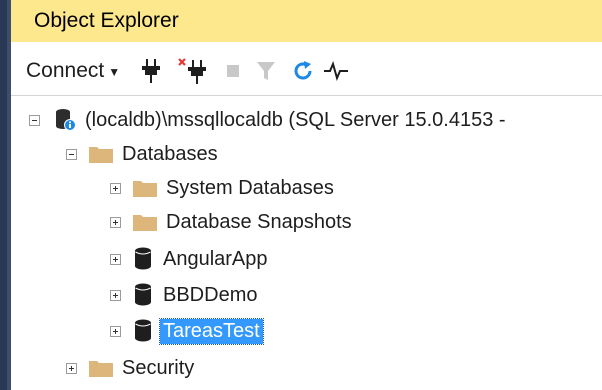  I want to click on tree-node-database-snapshots: Database Snapshots, so click(231, 222).